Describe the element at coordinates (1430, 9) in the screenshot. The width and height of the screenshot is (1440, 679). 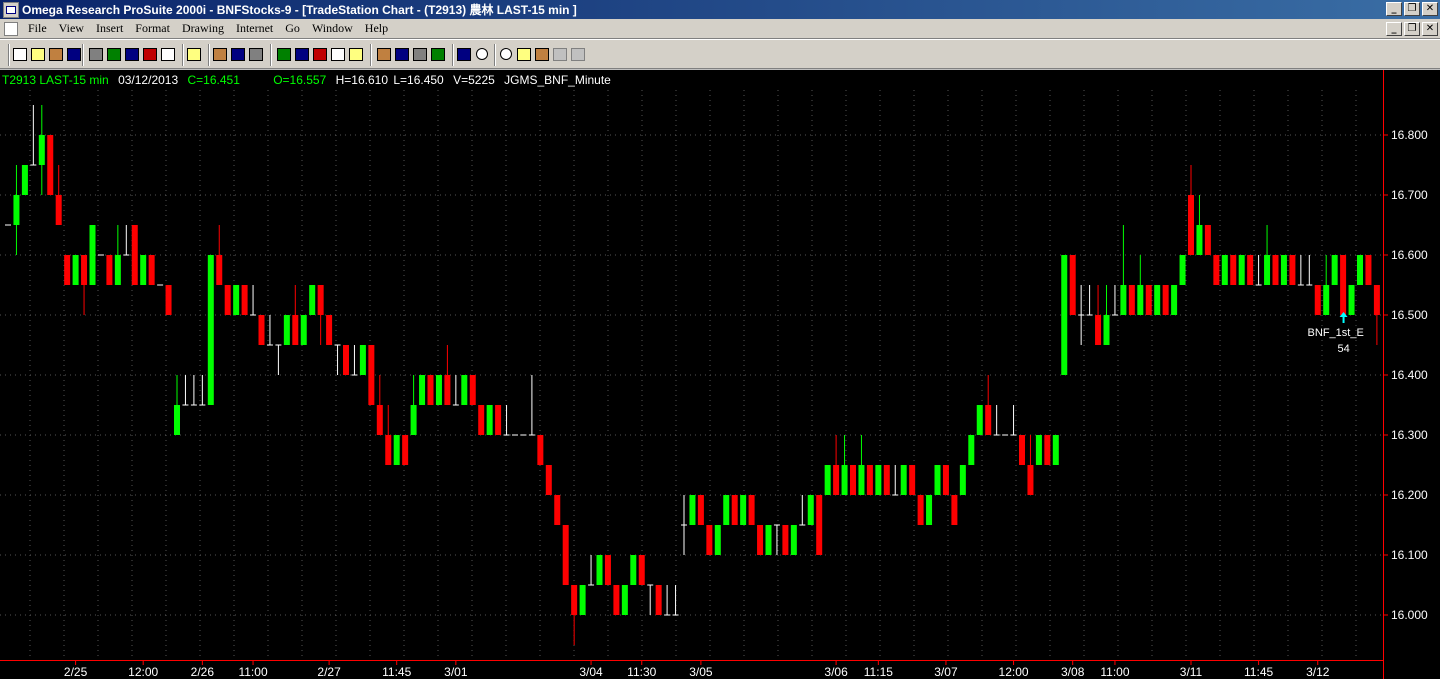
I see `close-button: ✕` at that location.